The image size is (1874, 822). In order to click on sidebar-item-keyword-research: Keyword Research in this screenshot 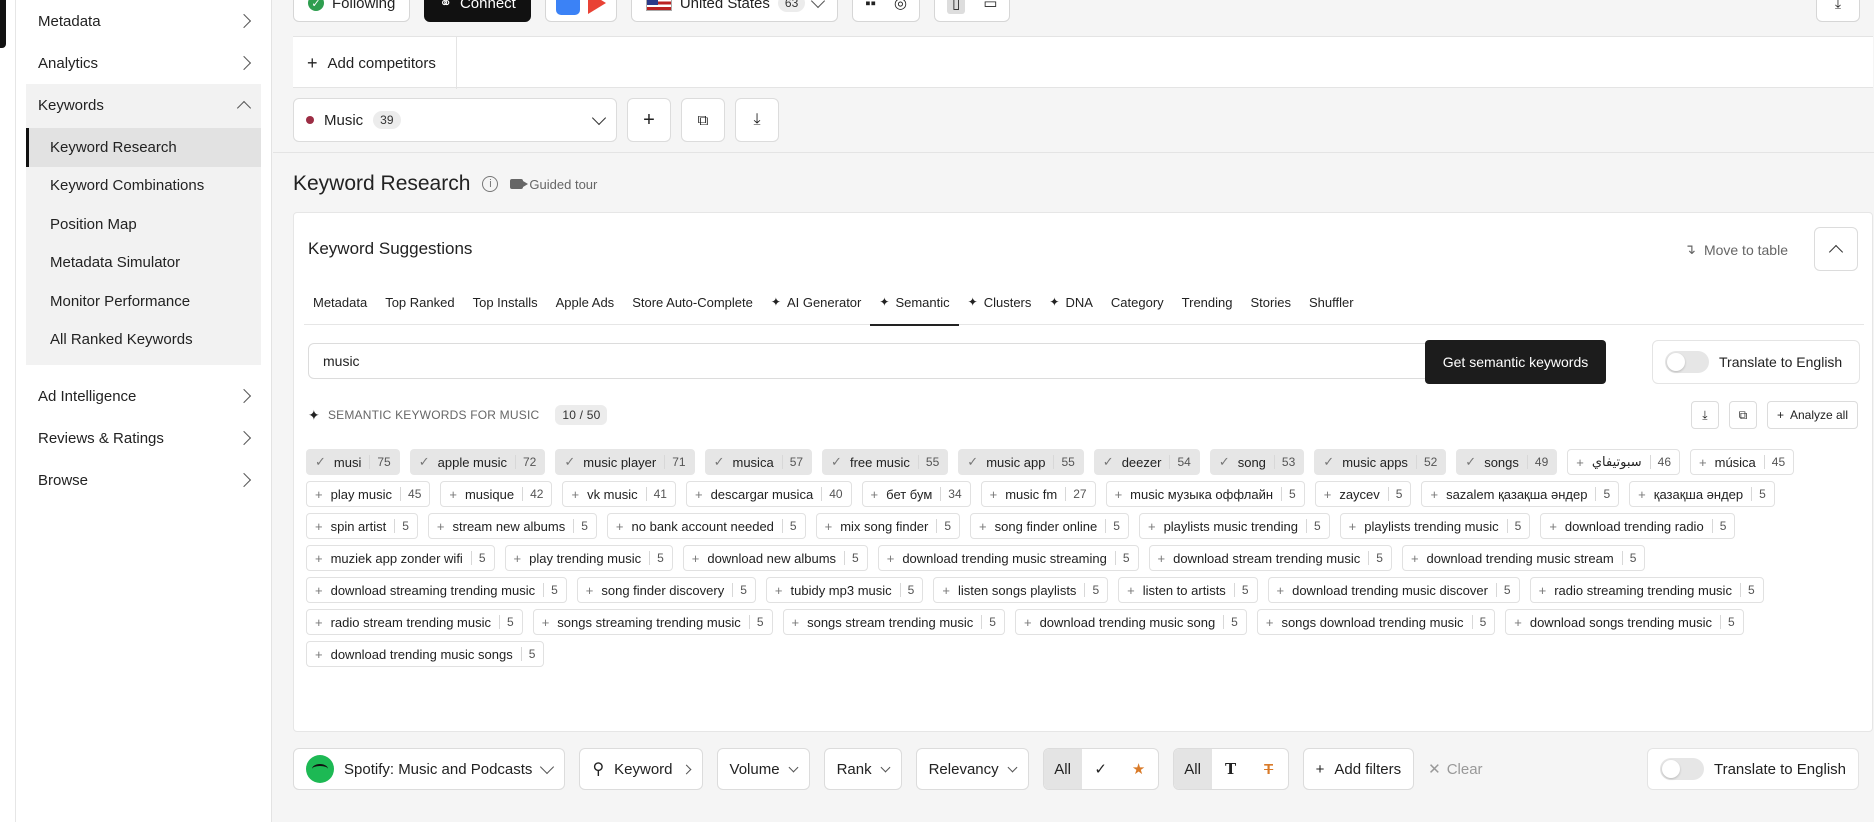, I will do `click(143, 147)`.